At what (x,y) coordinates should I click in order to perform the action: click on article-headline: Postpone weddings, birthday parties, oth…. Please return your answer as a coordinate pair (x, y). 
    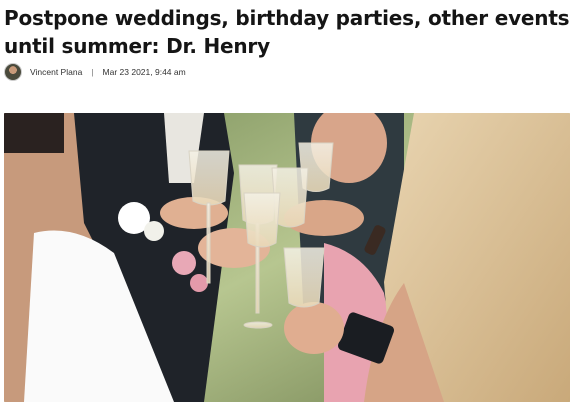
    Looking at the image, I should click on (287, 32).